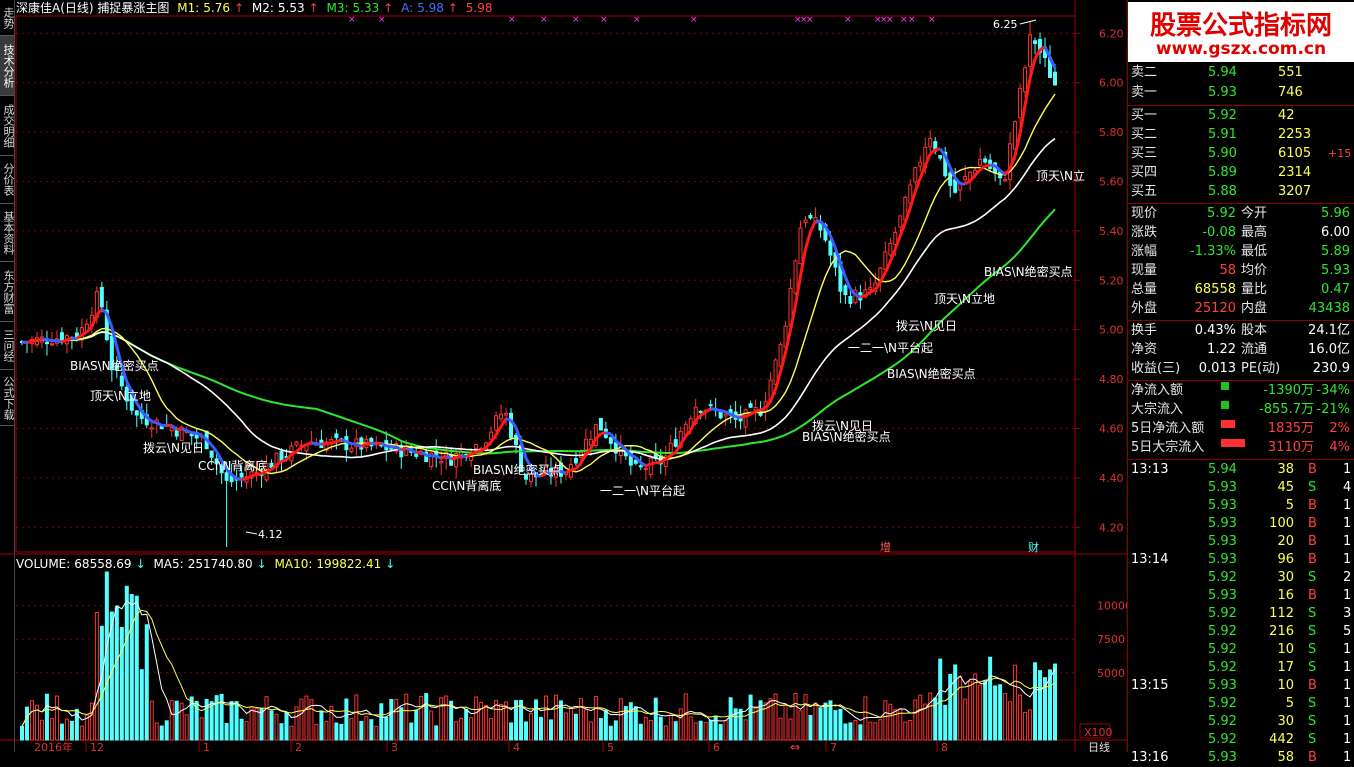 The image size is (1354, 767). I want to click on ma10-value: 199822.41, so click(348, 564).